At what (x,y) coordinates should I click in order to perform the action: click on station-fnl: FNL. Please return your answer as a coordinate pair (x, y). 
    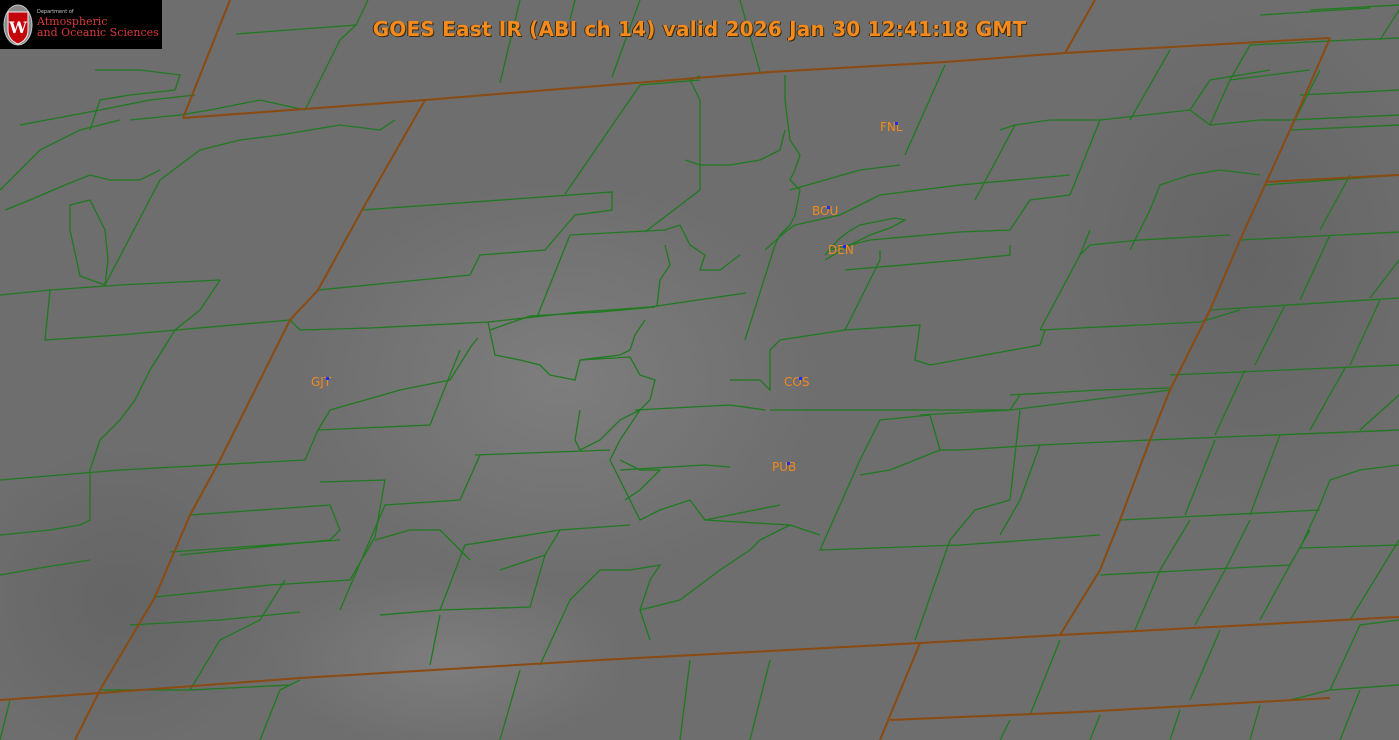
    Looking at the image, I should click on (891, 127).